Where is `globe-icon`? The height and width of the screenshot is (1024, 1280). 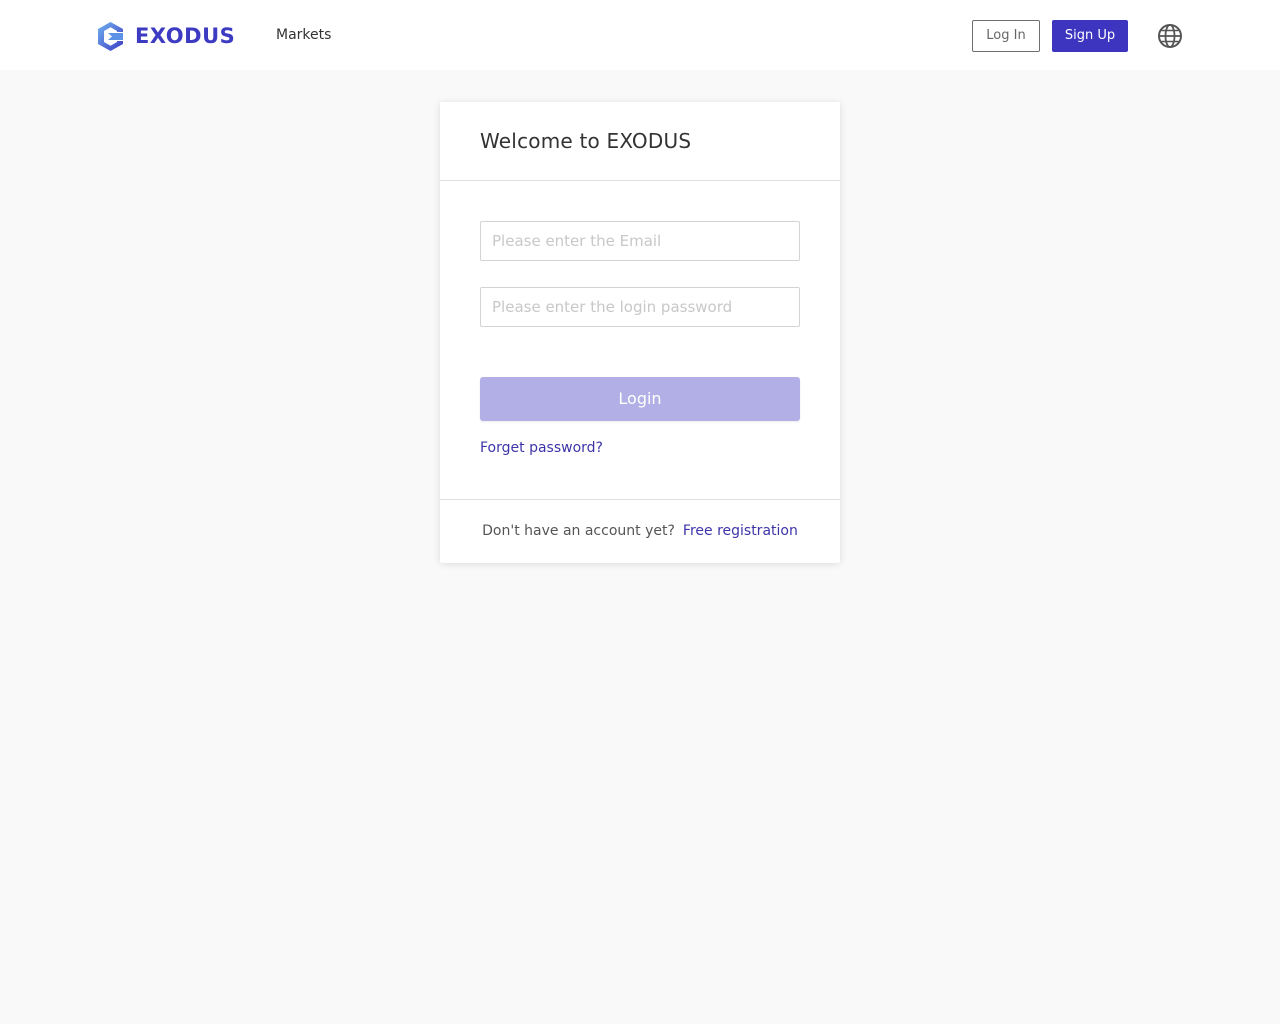 globe-icon is located at coordinates (1170, 36).